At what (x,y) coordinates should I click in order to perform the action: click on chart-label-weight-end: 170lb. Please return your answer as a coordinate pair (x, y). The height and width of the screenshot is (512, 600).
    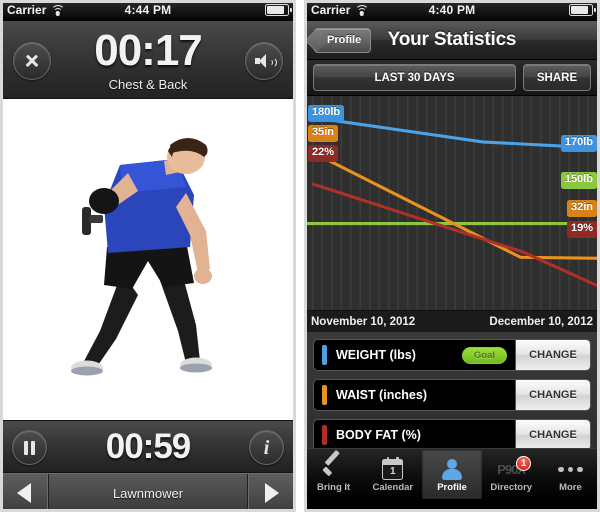
    Looking at the image, I should click on (578, 143).